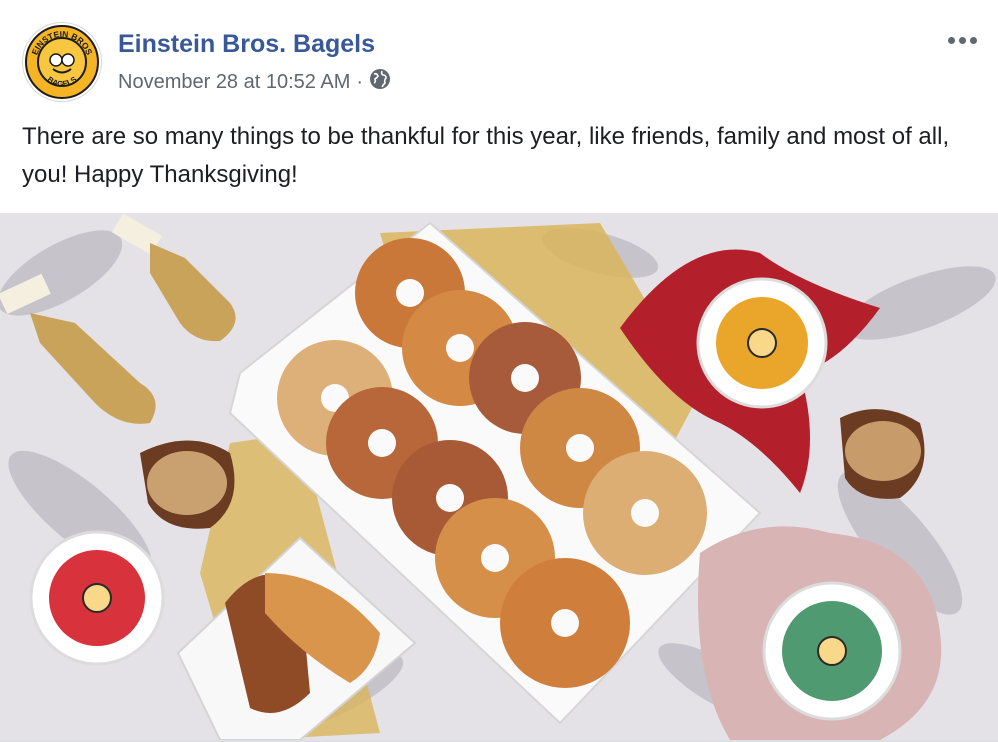  I want to click on more-options-icon, so click(951, 40).